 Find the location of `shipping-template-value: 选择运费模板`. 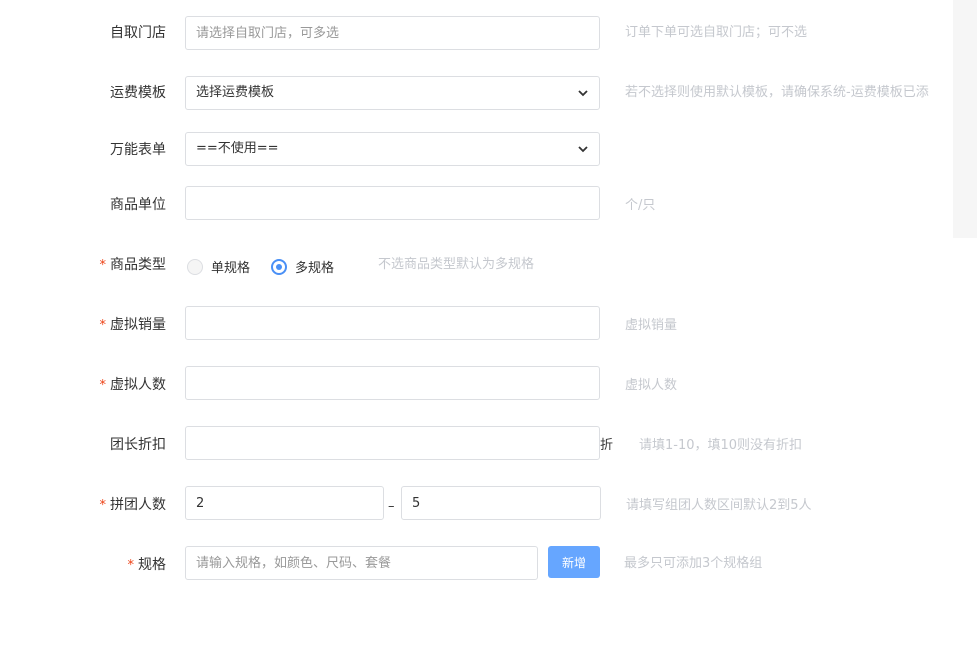

shipping-template-value: 选择运费模板 is located at coordinates (235, 92).